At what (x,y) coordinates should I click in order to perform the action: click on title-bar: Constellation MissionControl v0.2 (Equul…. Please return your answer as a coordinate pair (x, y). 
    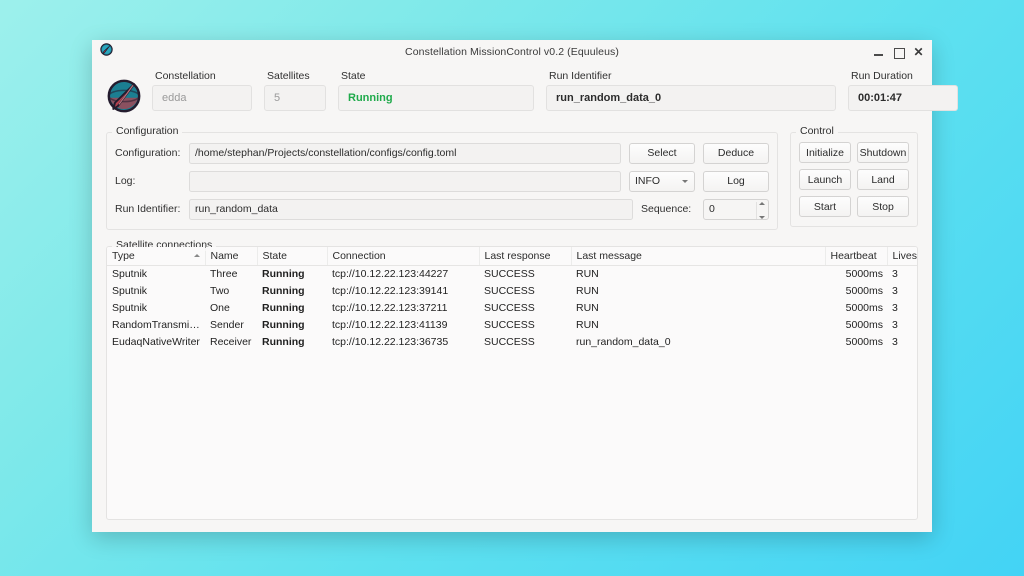
    Looking at the image, I should click on (512, 52).